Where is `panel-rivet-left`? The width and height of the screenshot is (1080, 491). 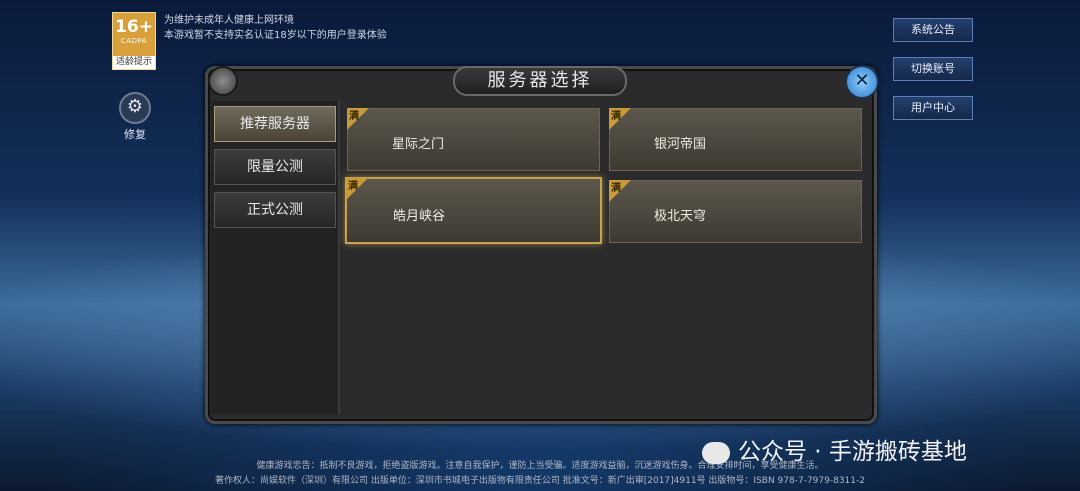 panel-rivet-left is located at coordinates (223, 81).